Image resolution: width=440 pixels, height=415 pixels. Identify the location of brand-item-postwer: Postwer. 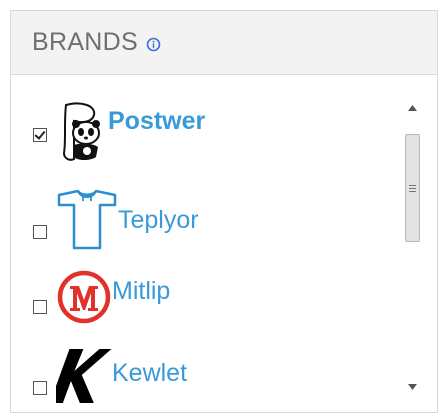
(119, 134).